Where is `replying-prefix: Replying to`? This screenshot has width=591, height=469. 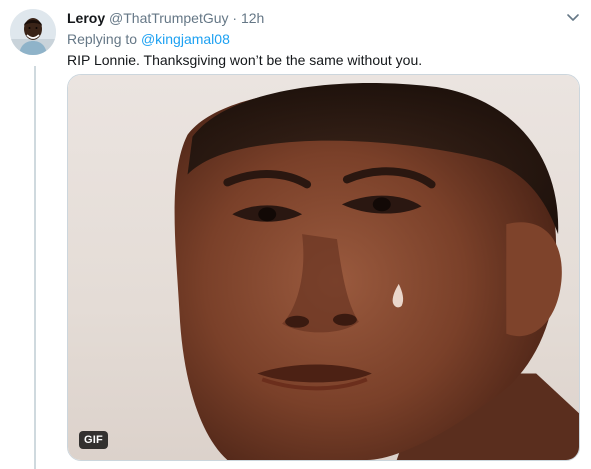 replying-prefix: Replying to is located at coordinates (102, 39).